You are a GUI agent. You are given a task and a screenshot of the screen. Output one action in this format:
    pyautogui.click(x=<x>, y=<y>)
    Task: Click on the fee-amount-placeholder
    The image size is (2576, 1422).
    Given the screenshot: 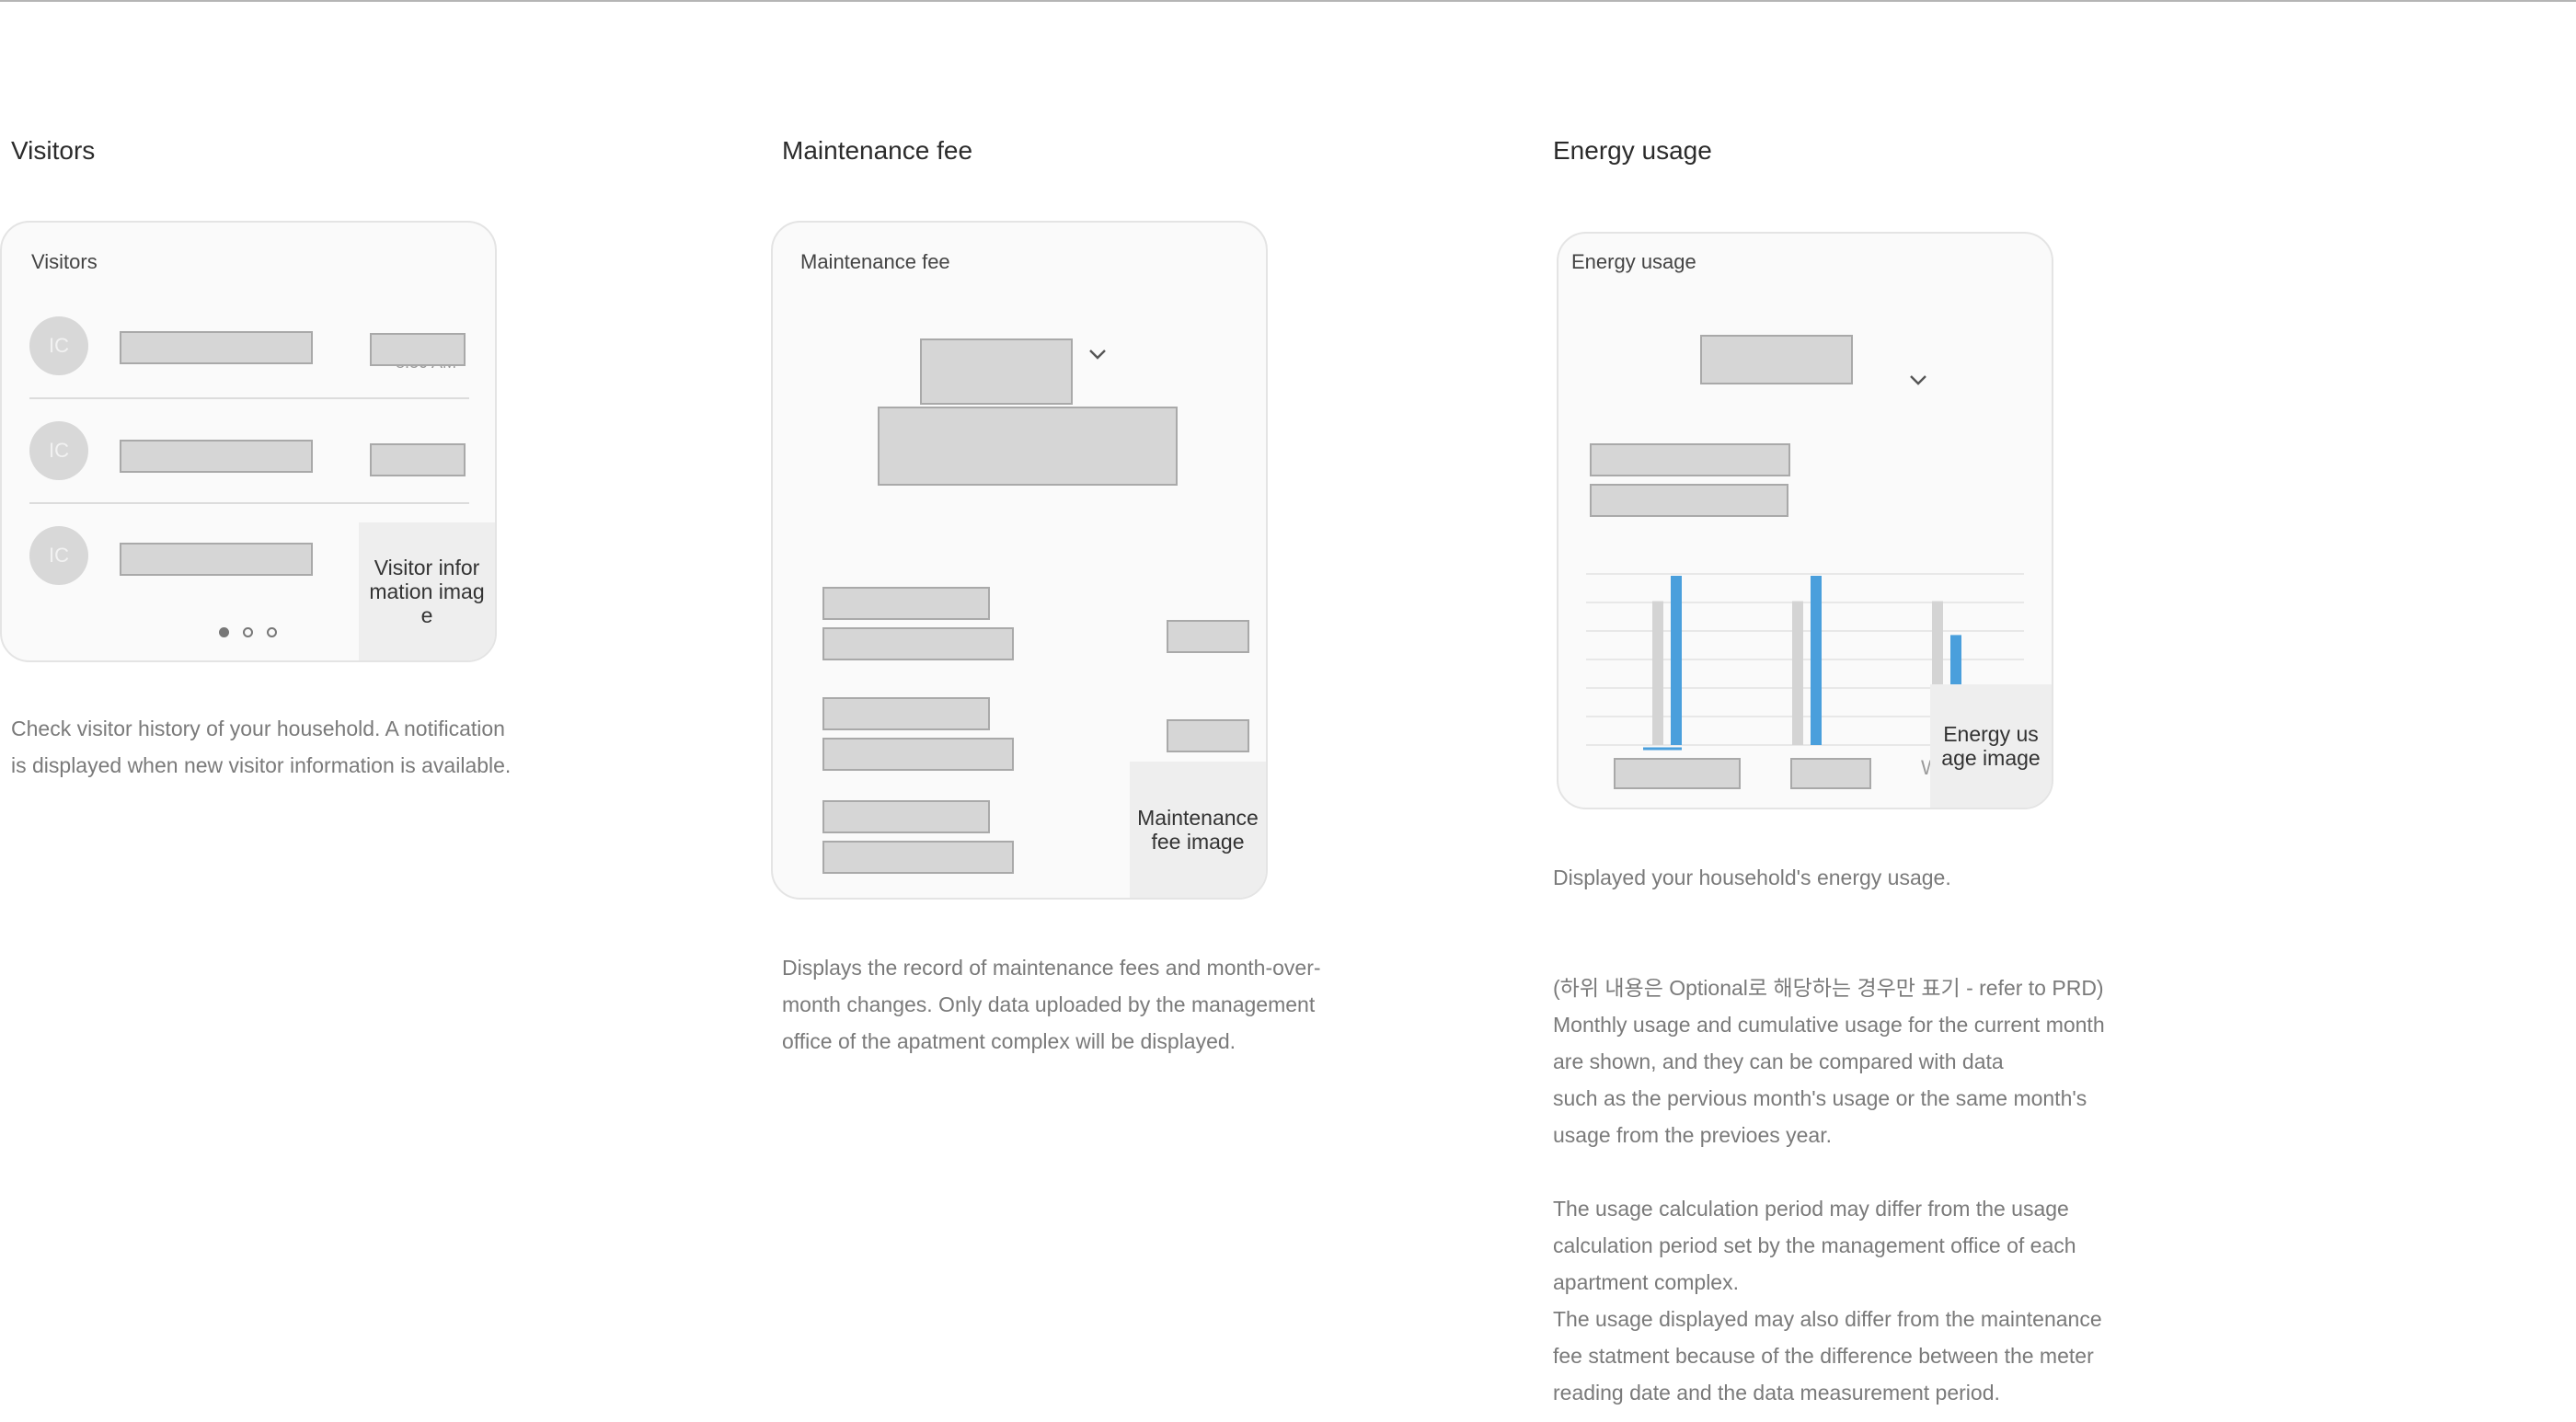 What is the action you would take?
    pyautogui.click(x=1028, y=446)
    